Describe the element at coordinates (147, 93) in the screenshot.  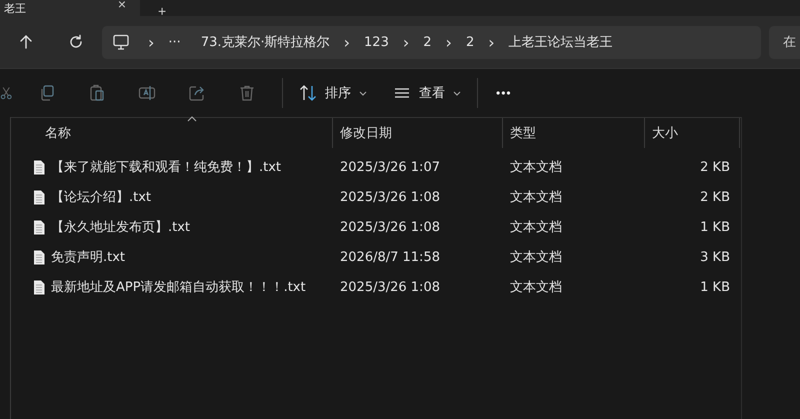
I see `rename-icon` at that location.